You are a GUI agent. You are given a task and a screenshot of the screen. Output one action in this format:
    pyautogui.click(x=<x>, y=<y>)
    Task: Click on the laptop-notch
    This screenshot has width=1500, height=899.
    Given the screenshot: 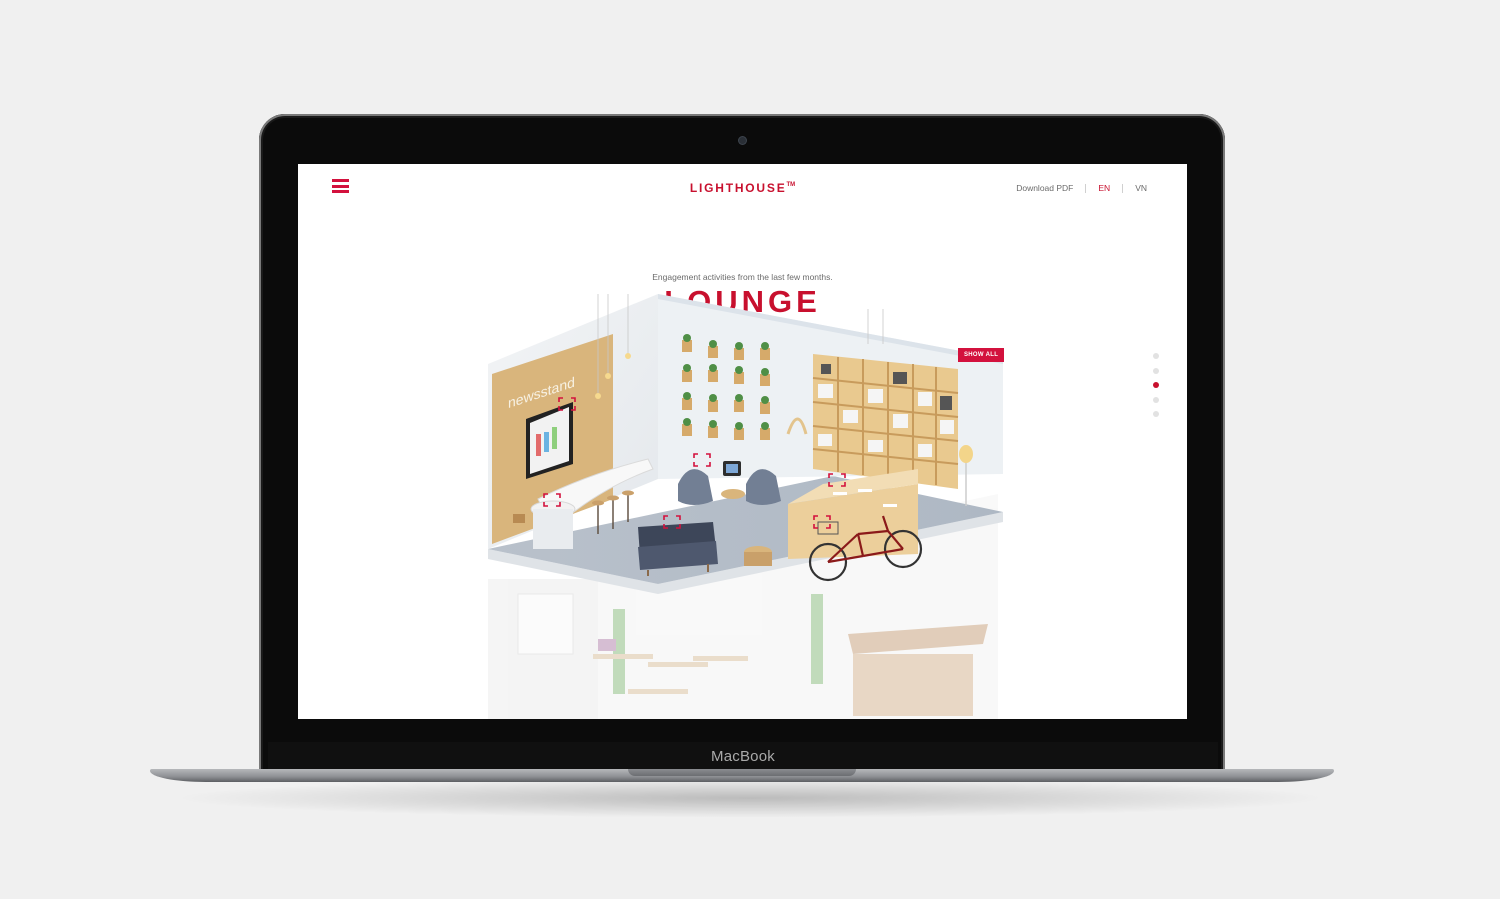 What is the action you would take?
    pyautogui.click(x=742, y=772)
    